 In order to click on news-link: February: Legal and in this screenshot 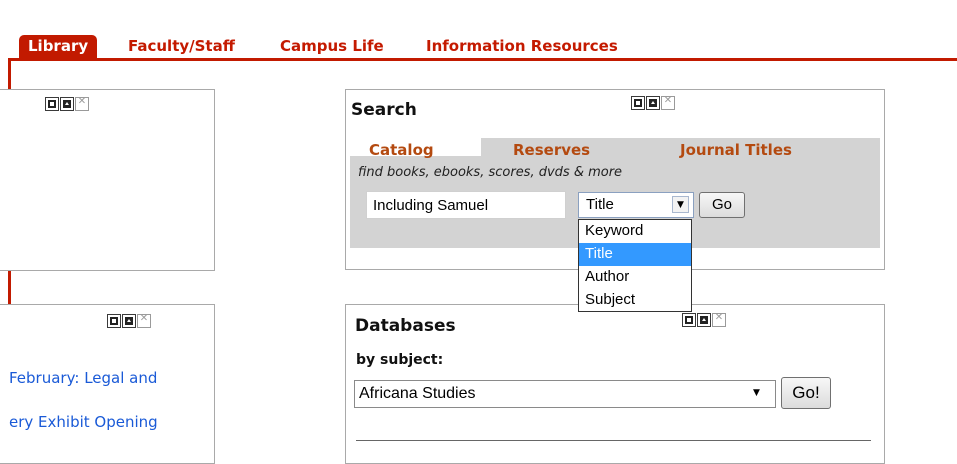, I will do `click(83, 378)`.